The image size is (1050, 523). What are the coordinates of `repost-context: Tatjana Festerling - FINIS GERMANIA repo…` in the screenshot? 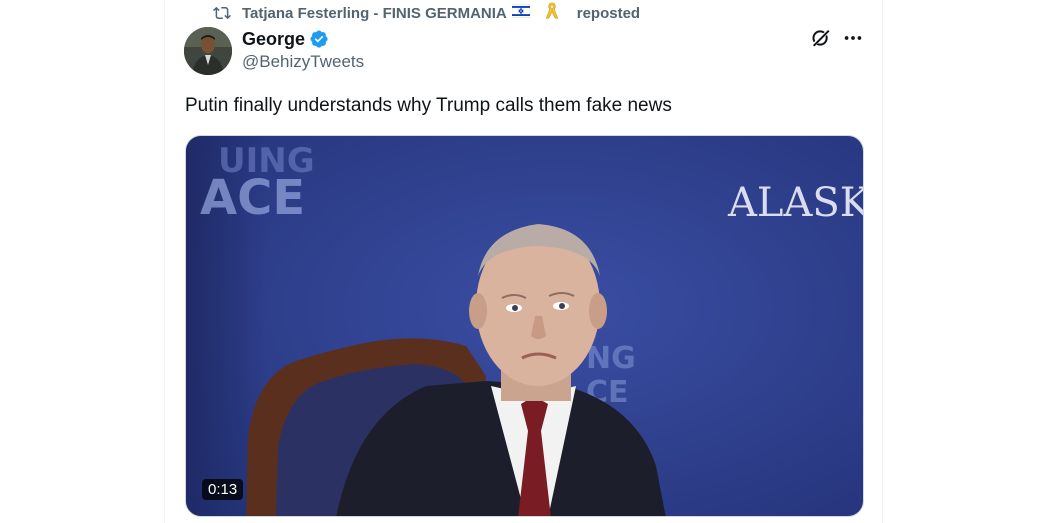 It's located at (427, 13).